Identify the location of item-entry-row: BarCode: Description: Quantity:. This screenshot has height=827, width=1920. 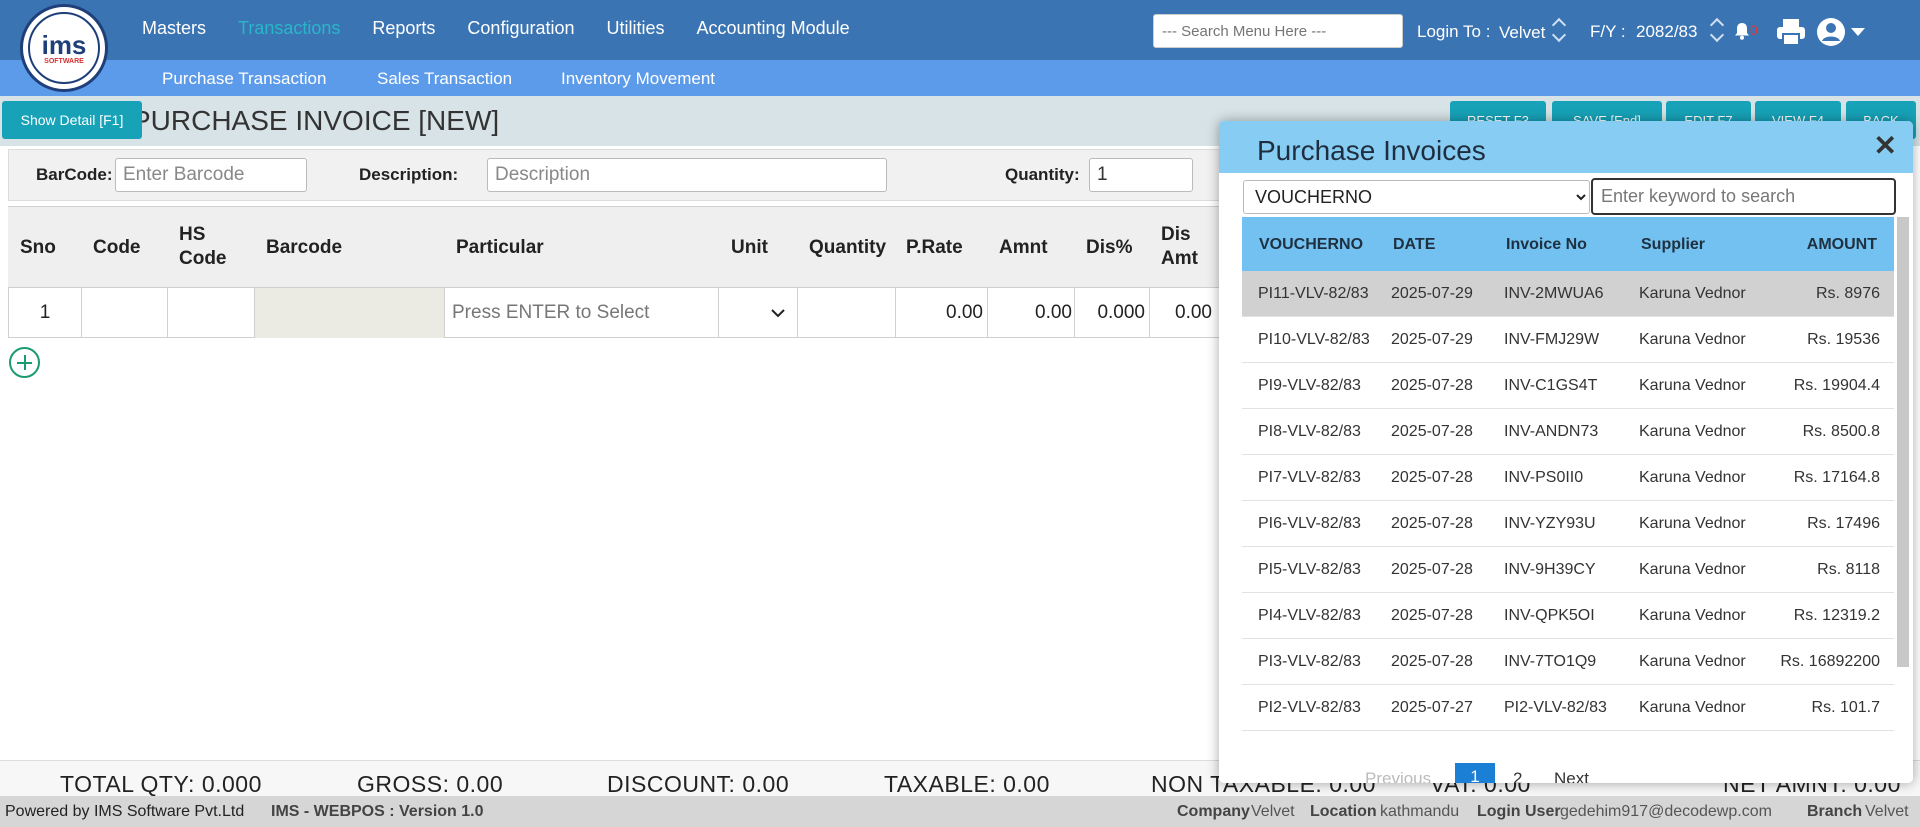
(628, 175).